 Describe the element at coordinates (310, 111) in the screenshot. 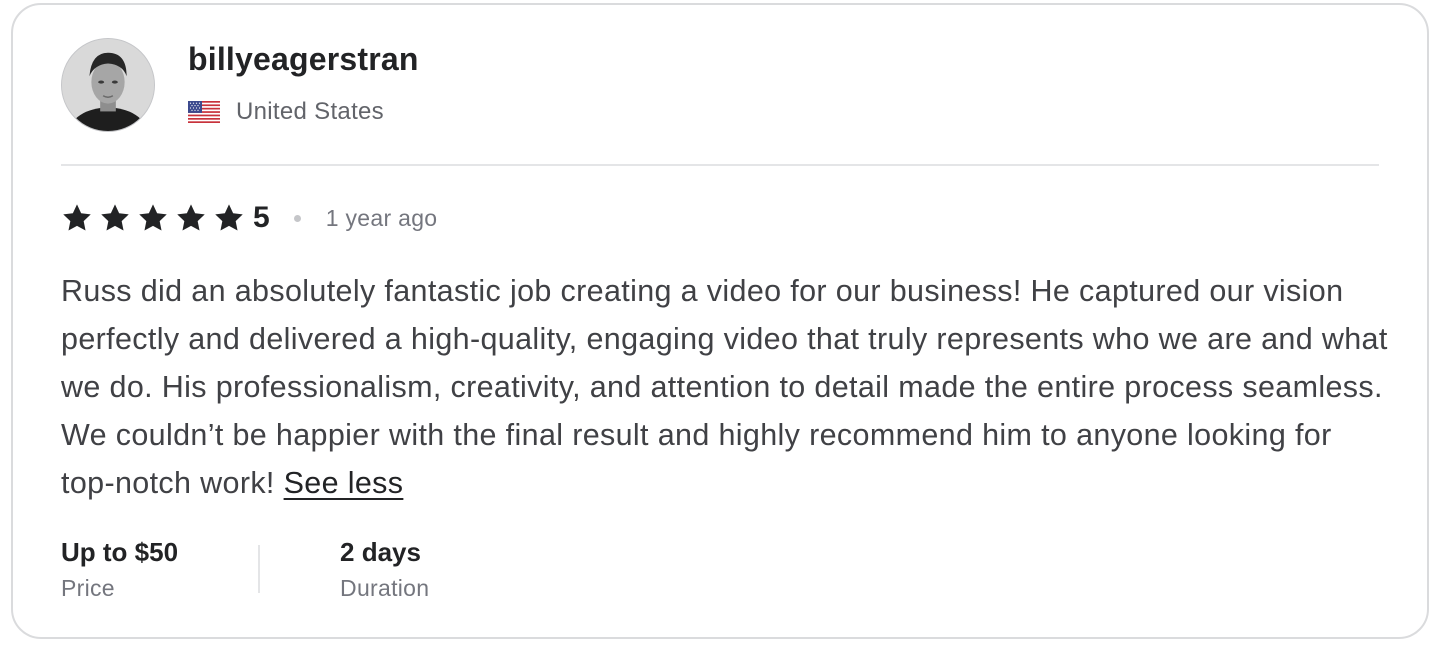

I see `reviewer-country: United States` at that location.